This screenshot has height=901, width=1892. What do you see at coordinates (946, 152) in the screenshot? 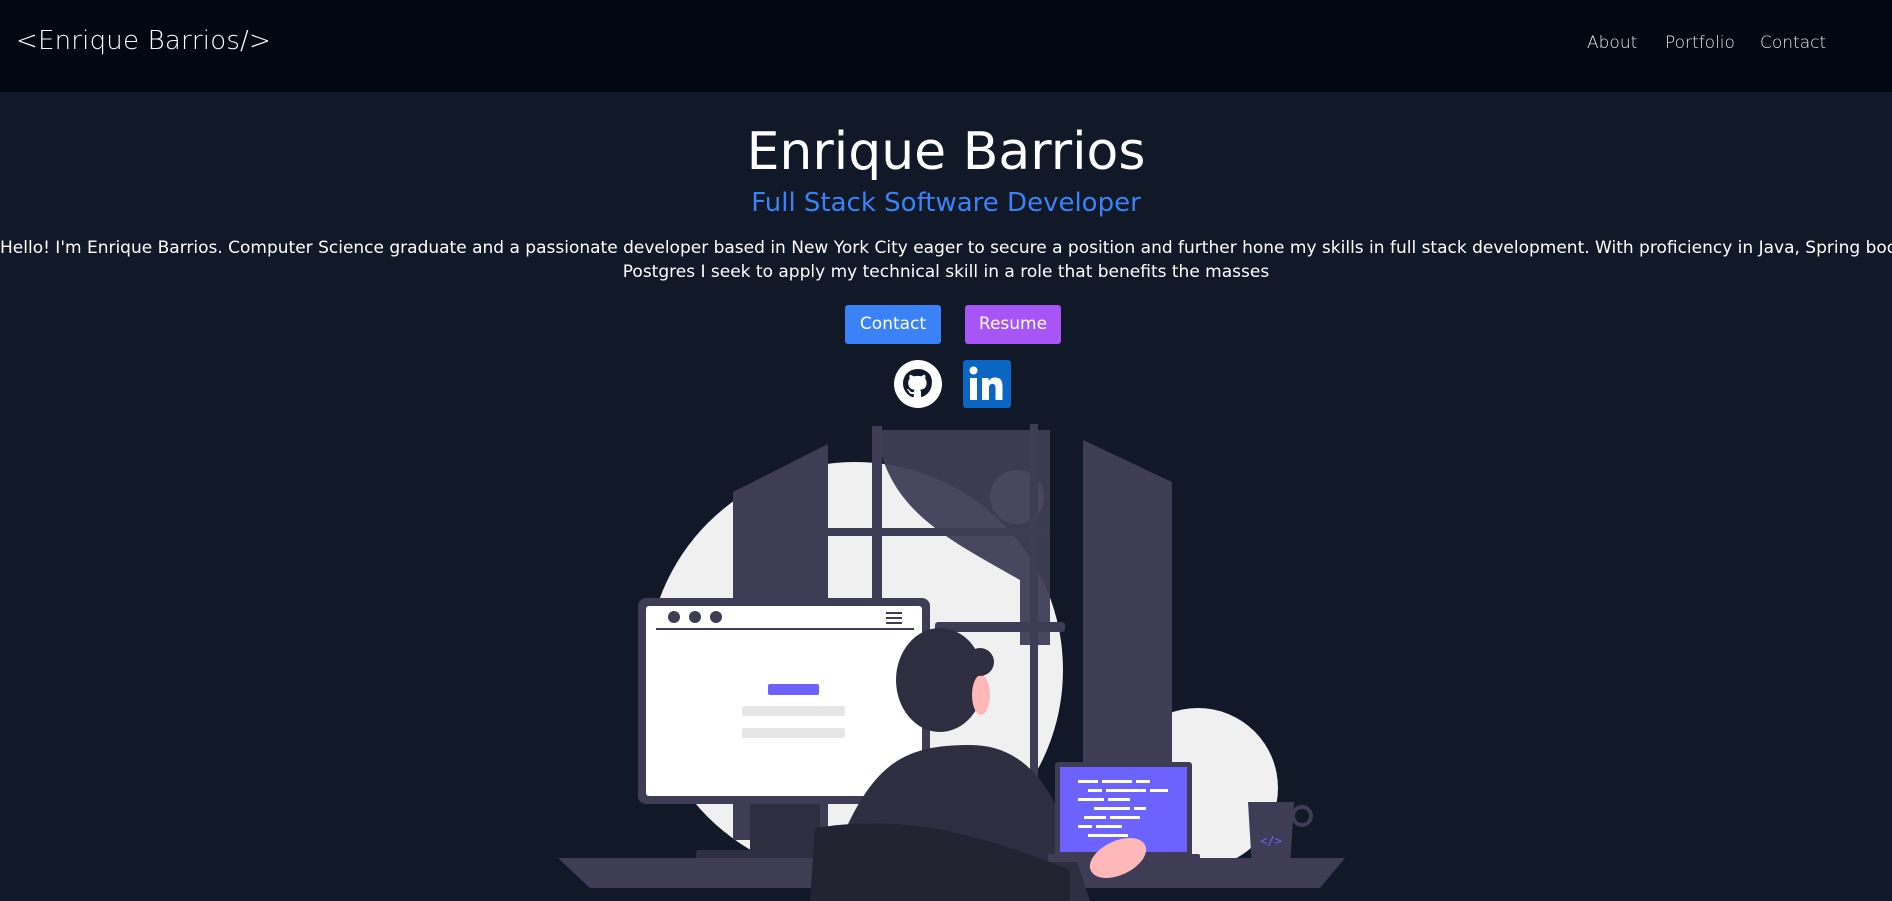
I see `hero-title: Enrique Barrios` at bounding box center [946, 152].